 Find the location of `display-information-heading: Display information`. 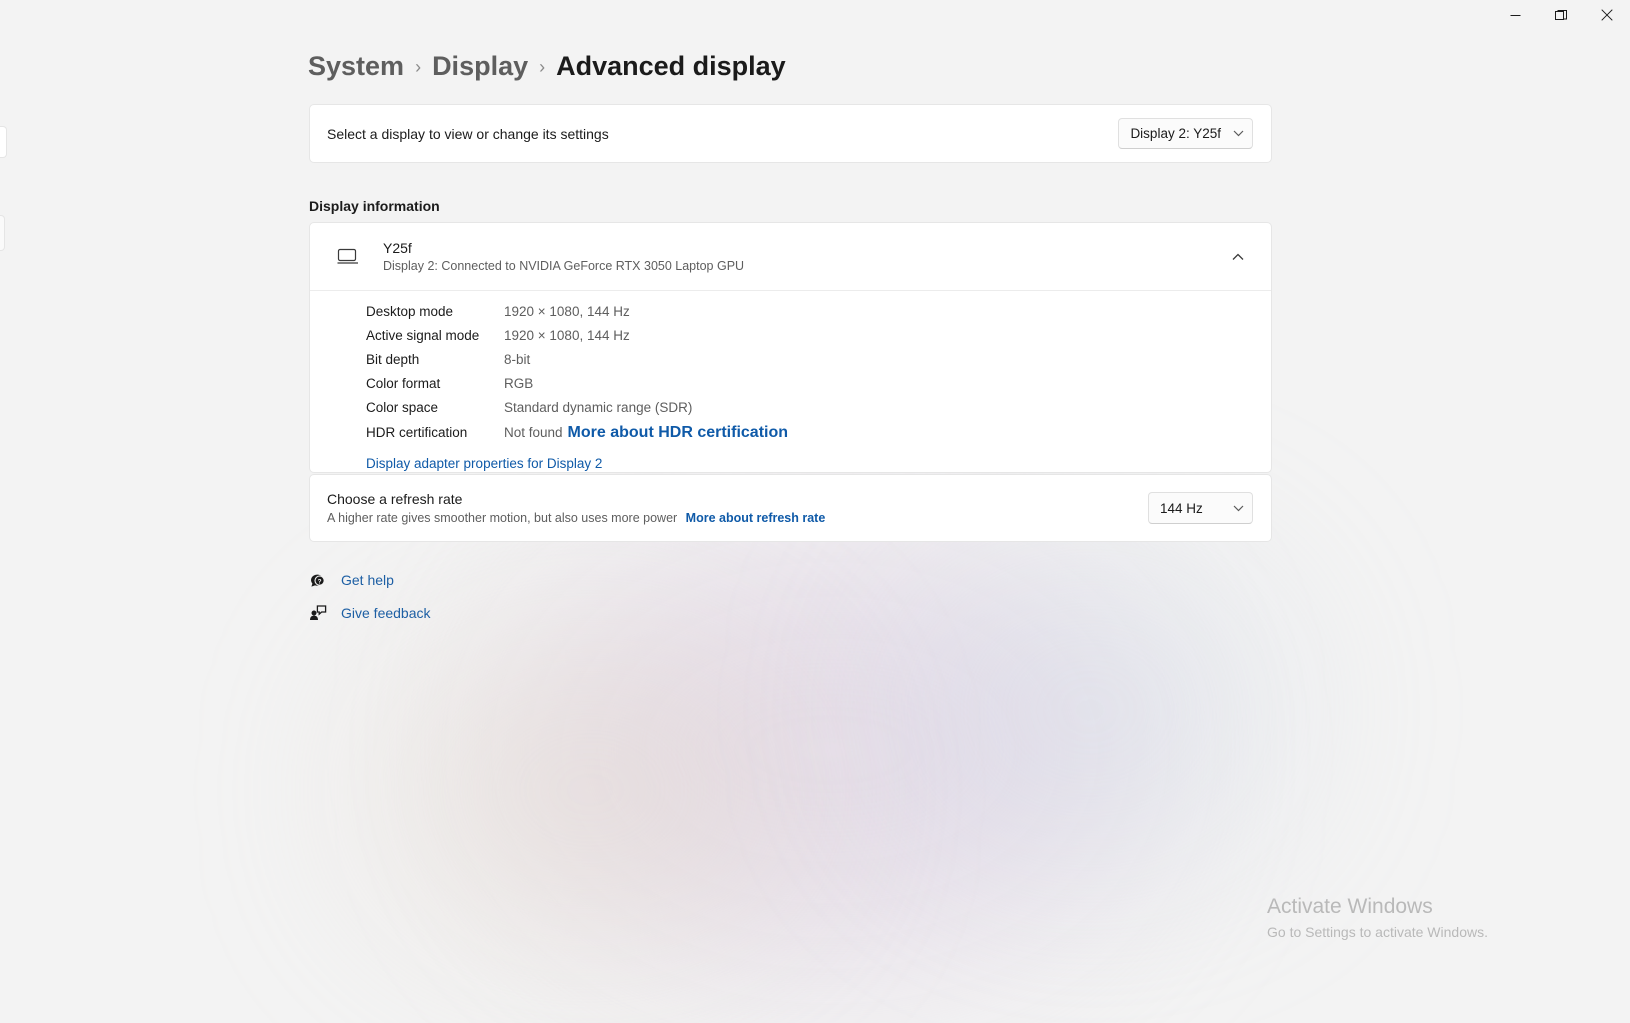

display-information-heading: Display information is located at coordinates (374, 206).